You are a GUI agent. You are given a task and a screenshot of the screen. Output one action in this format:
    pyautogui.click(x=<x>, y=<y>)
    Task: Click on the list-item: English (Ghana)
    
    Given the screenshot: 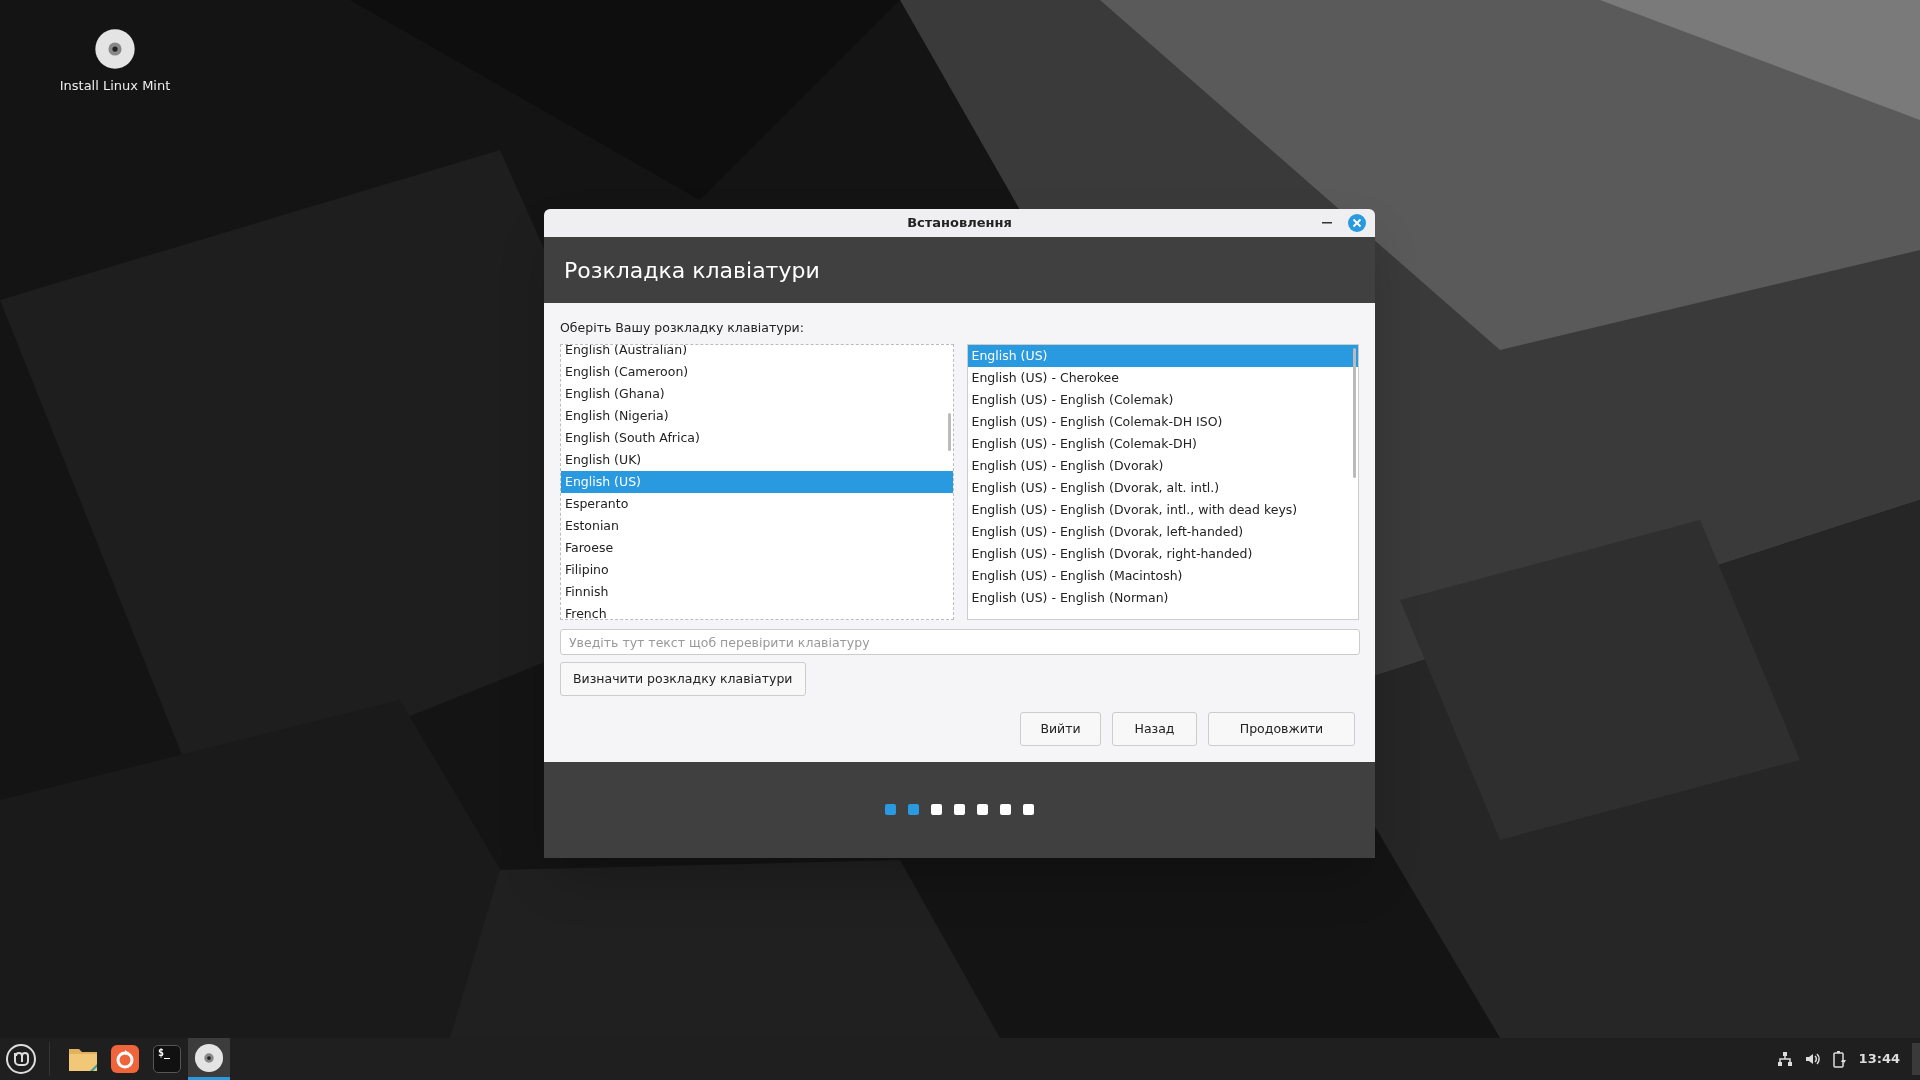 What is the action you would take?
    pyautogui.click(x=757, y=394)
    